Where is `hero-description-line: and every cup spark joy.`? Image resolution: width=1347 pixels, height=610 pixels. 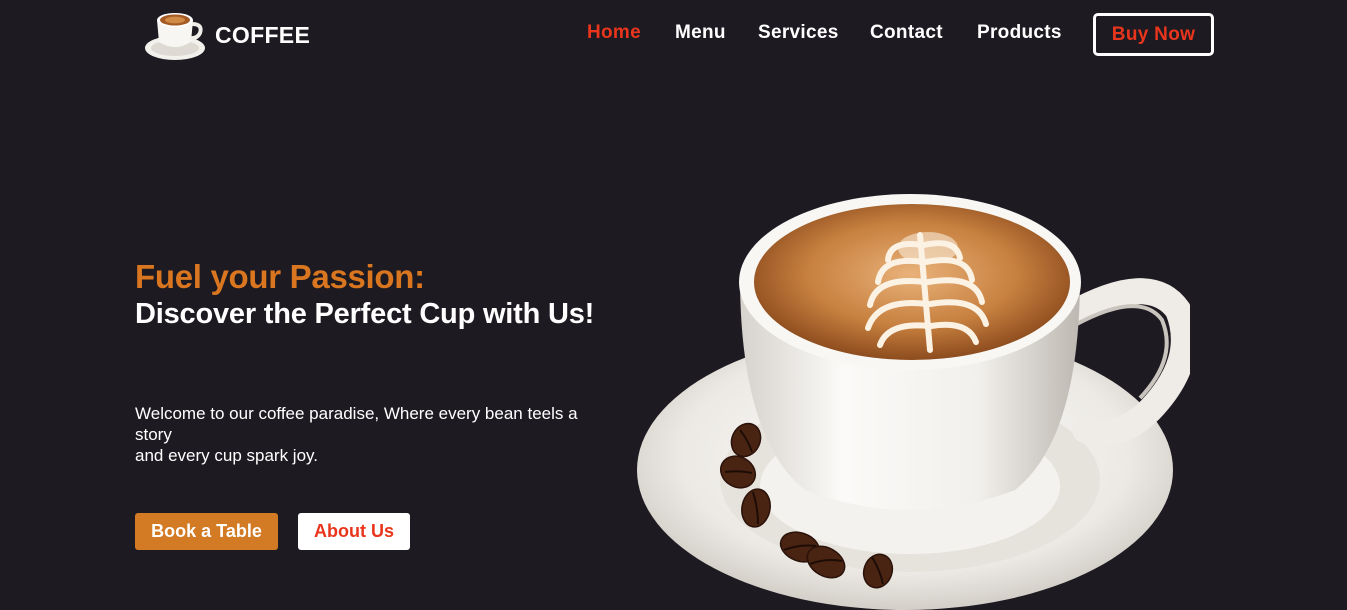 hero-description-line: and every cup spark joy. is located at coordinates (226, 455).